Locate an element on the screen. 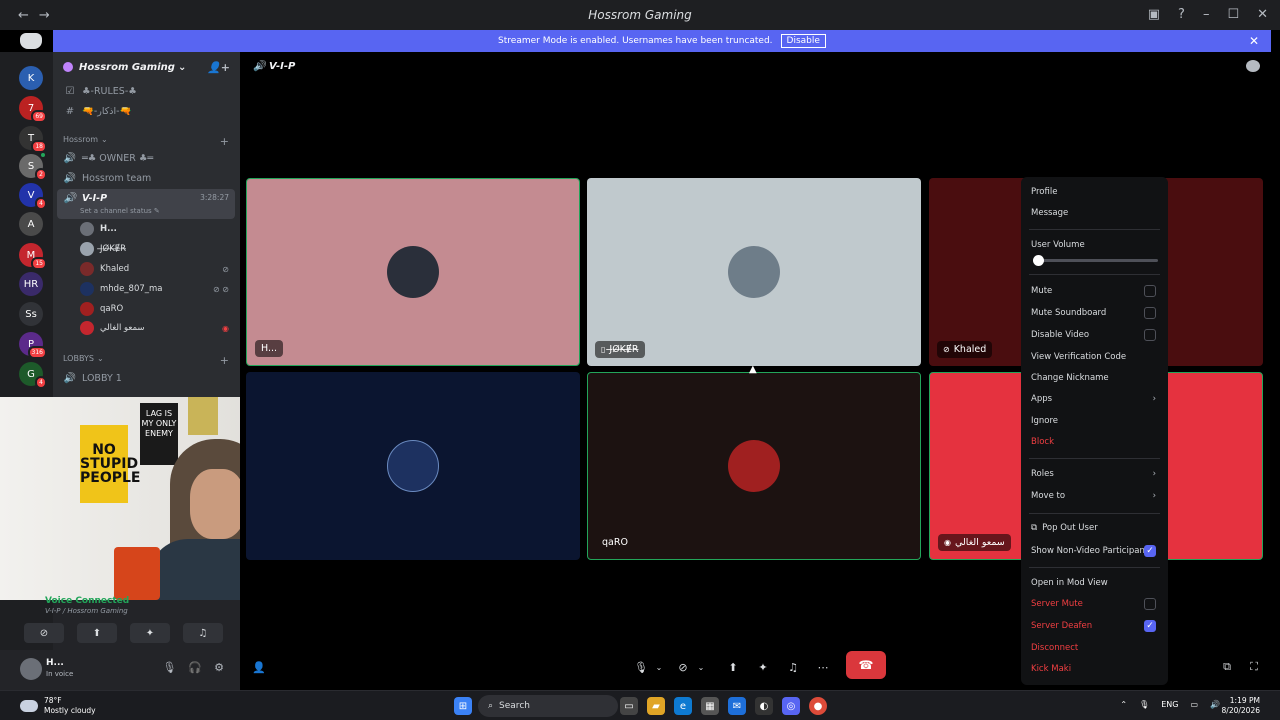  app-icon: ◐ is located at coordinates (764, 706).